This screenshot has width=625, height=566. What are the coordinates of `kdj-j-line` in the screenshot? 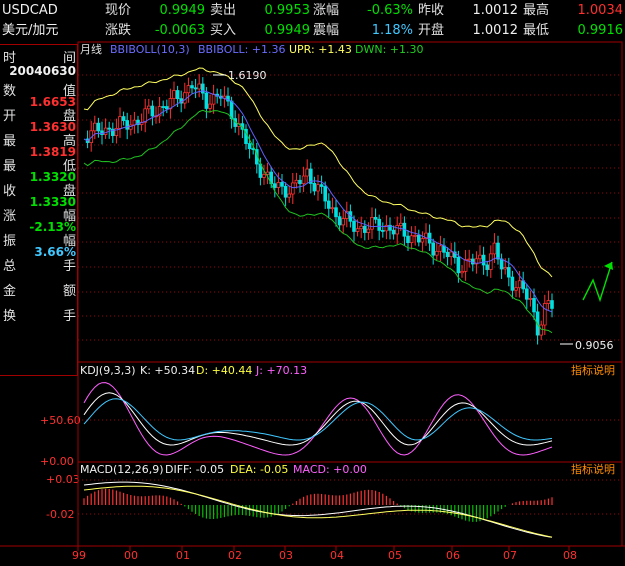 It's located at (318, 419).